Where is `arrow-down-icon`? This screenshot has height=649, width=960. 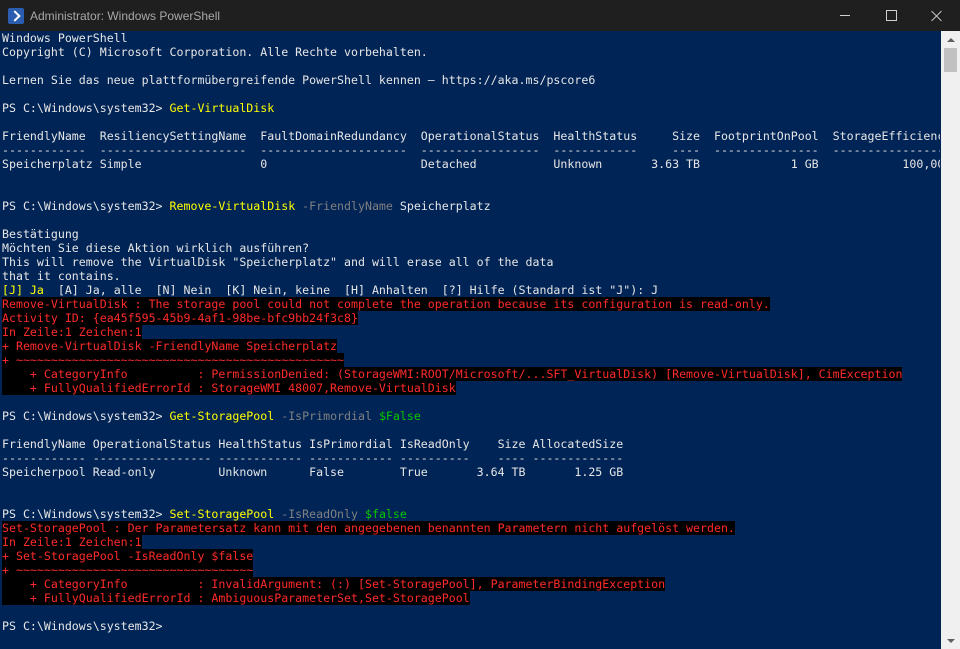 arrow-down-icon is located at coordinates (950, 640).